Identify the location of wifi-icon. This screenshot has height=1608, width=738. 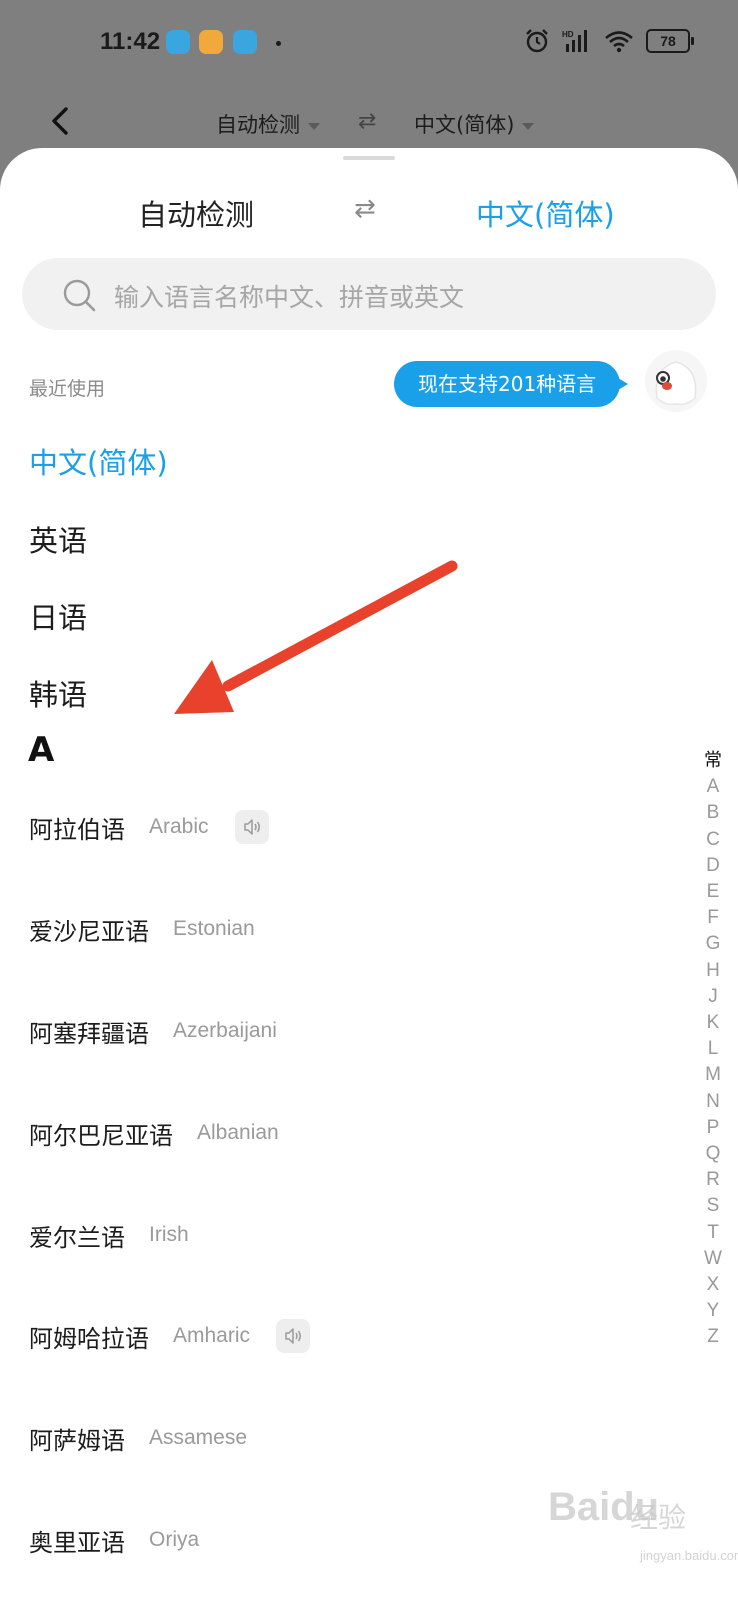
(619, 42).